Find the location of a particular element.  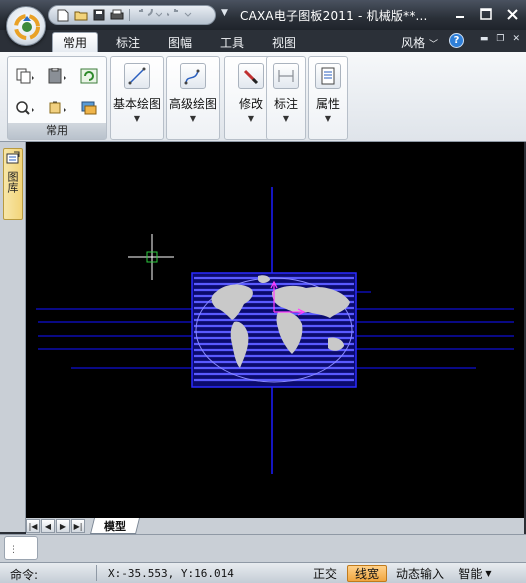

open-folder-icon is located at coordinates (80, 15).